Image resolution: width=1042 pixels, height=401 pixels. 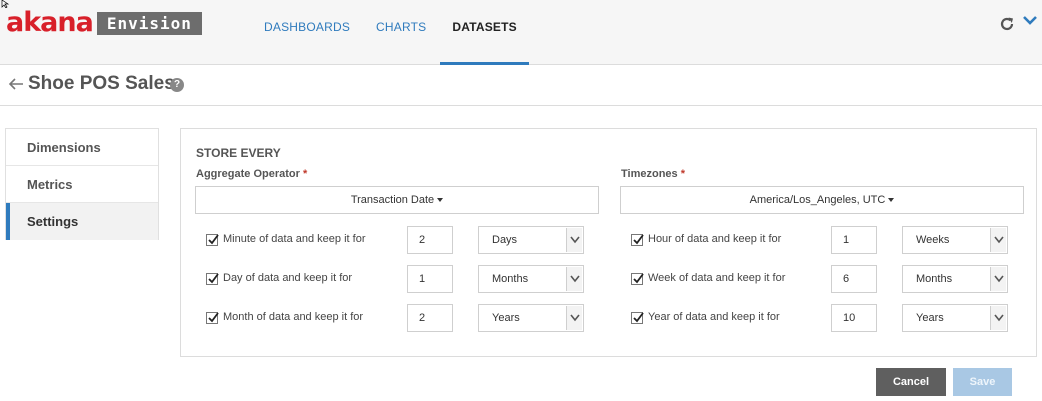 What do you see at coordinates (817, 200) in the screenshot?
I see `timezones-value: America/Los_Angeles, UTC` at bounding box center [817, 200].